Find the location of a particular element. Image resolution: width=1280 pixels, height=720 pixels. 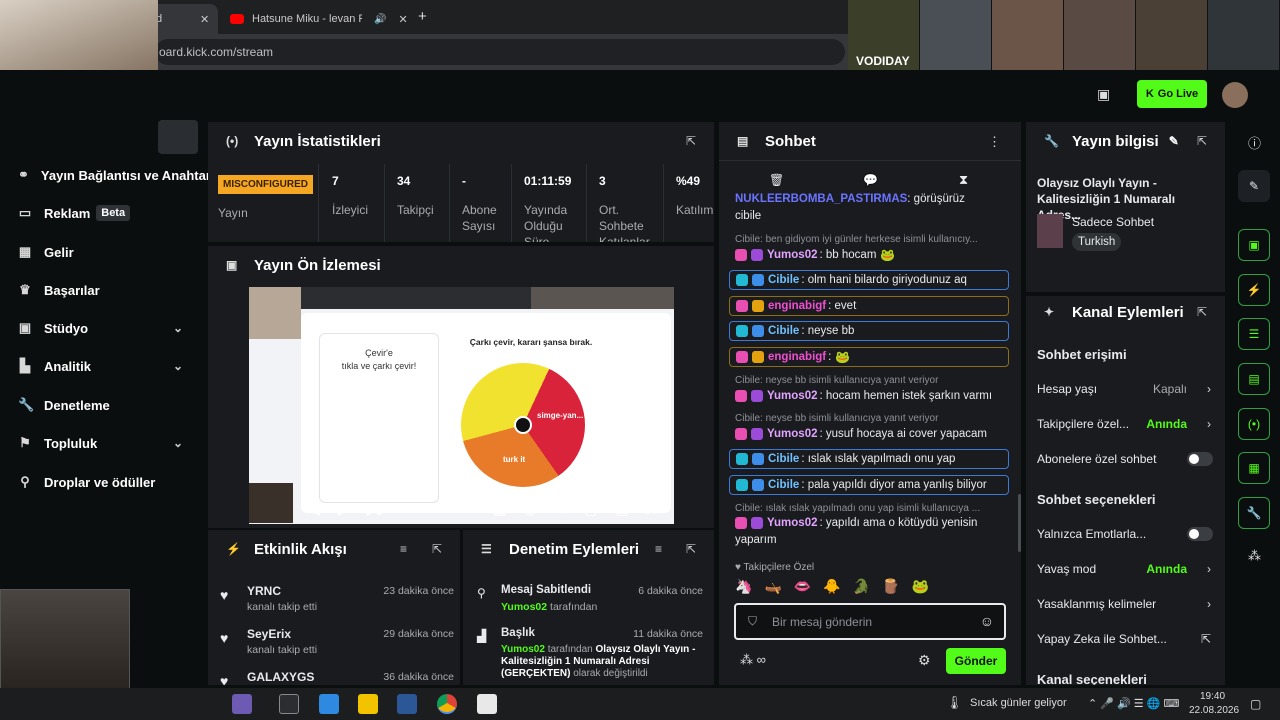

emote-icon: 🐊 is located at coordinates (861, 589).